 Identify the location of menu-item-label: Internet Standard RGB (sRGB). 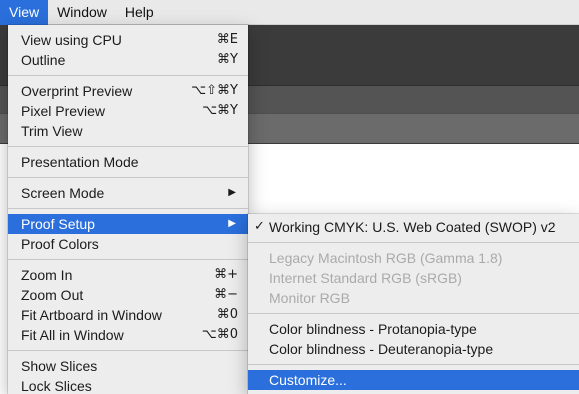
(365, 278).